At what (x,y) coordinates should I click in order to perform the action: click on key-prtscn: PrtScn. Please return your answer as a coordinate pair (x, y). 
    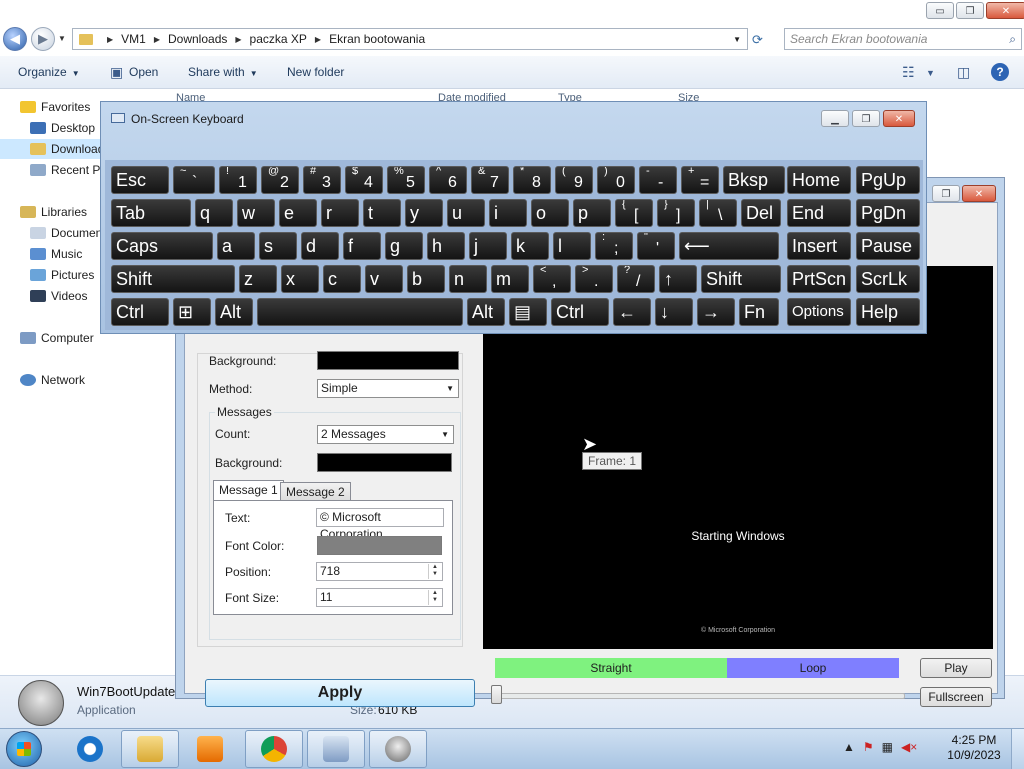
    Looking at the image, I should click on (819, 279).